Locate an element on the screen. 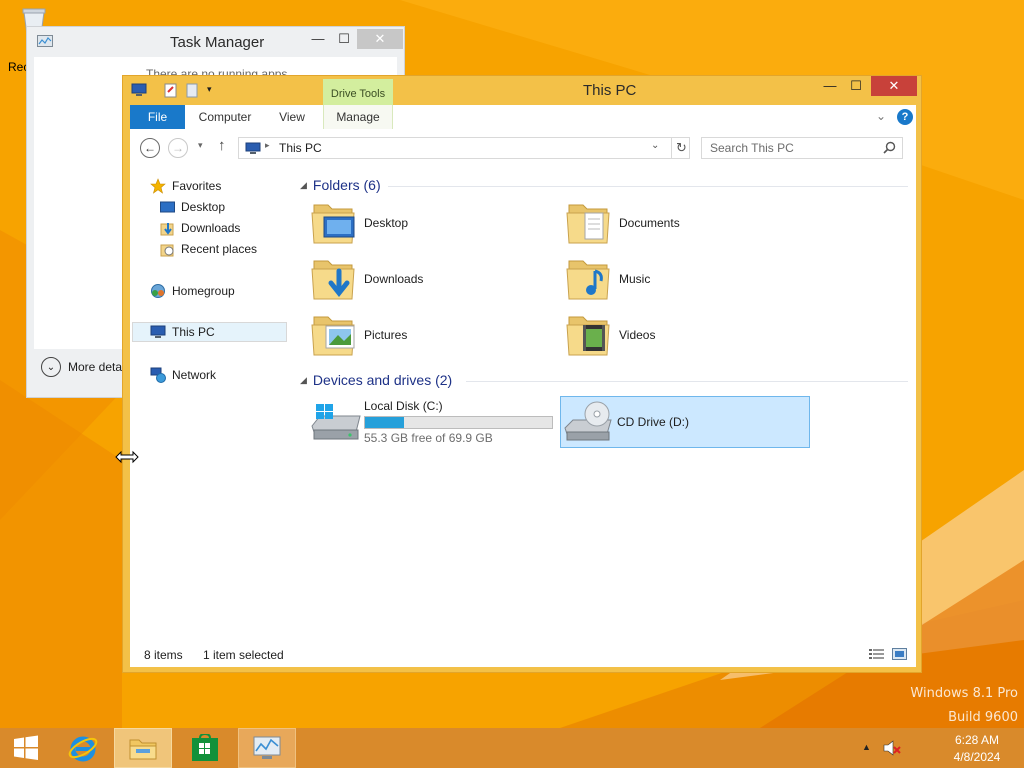 The image size is (1024, 768). nav-item-recent-places: Recent places is located at coordinates (208, 249).